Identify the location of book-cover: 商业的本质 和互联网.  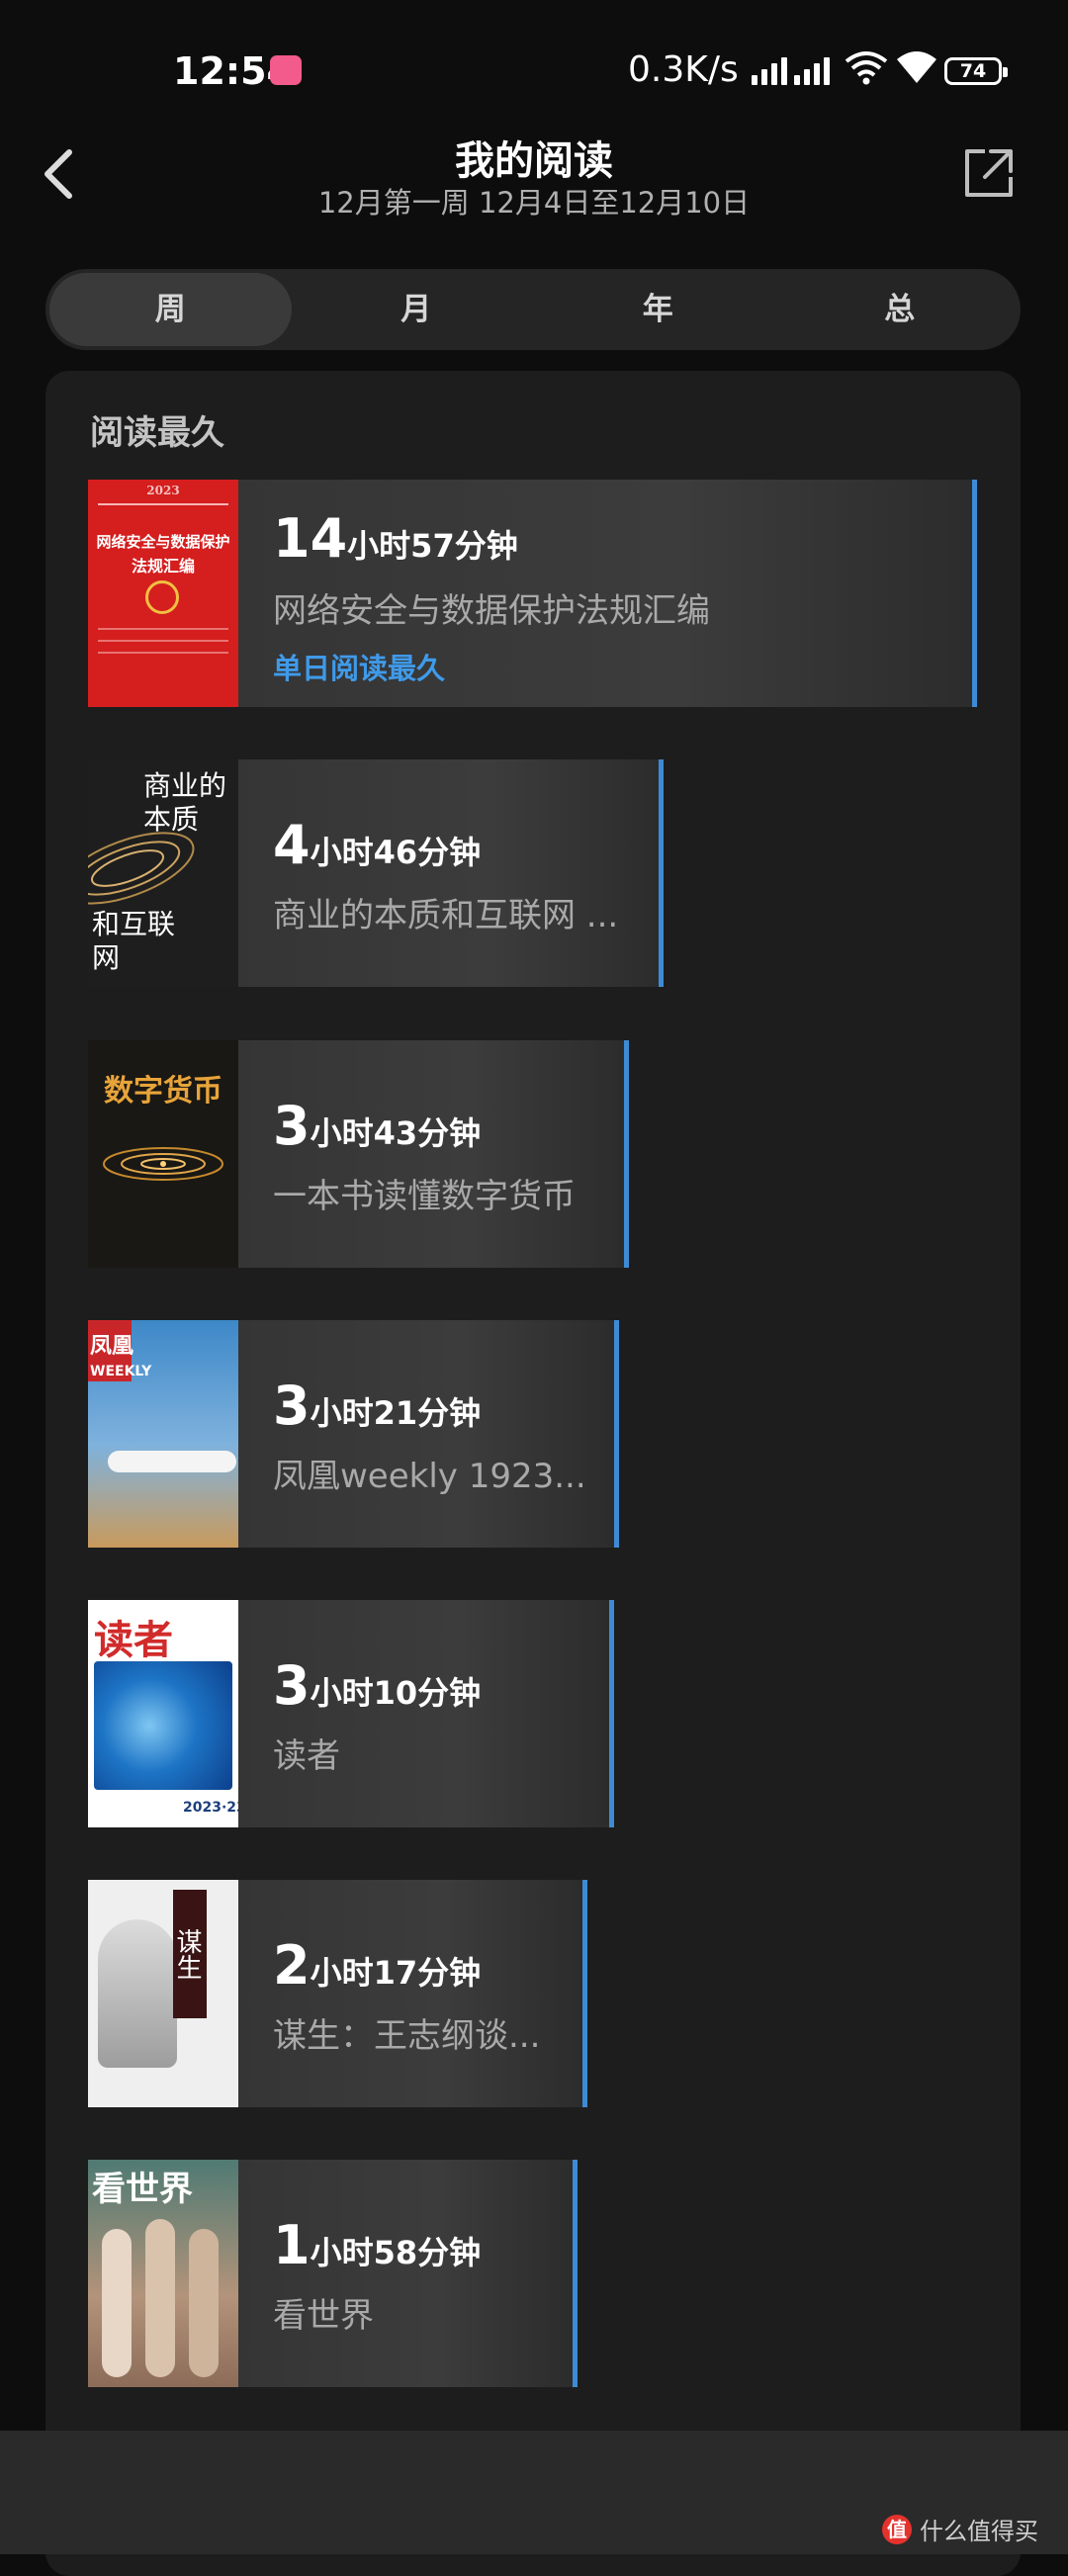
(163, 873).